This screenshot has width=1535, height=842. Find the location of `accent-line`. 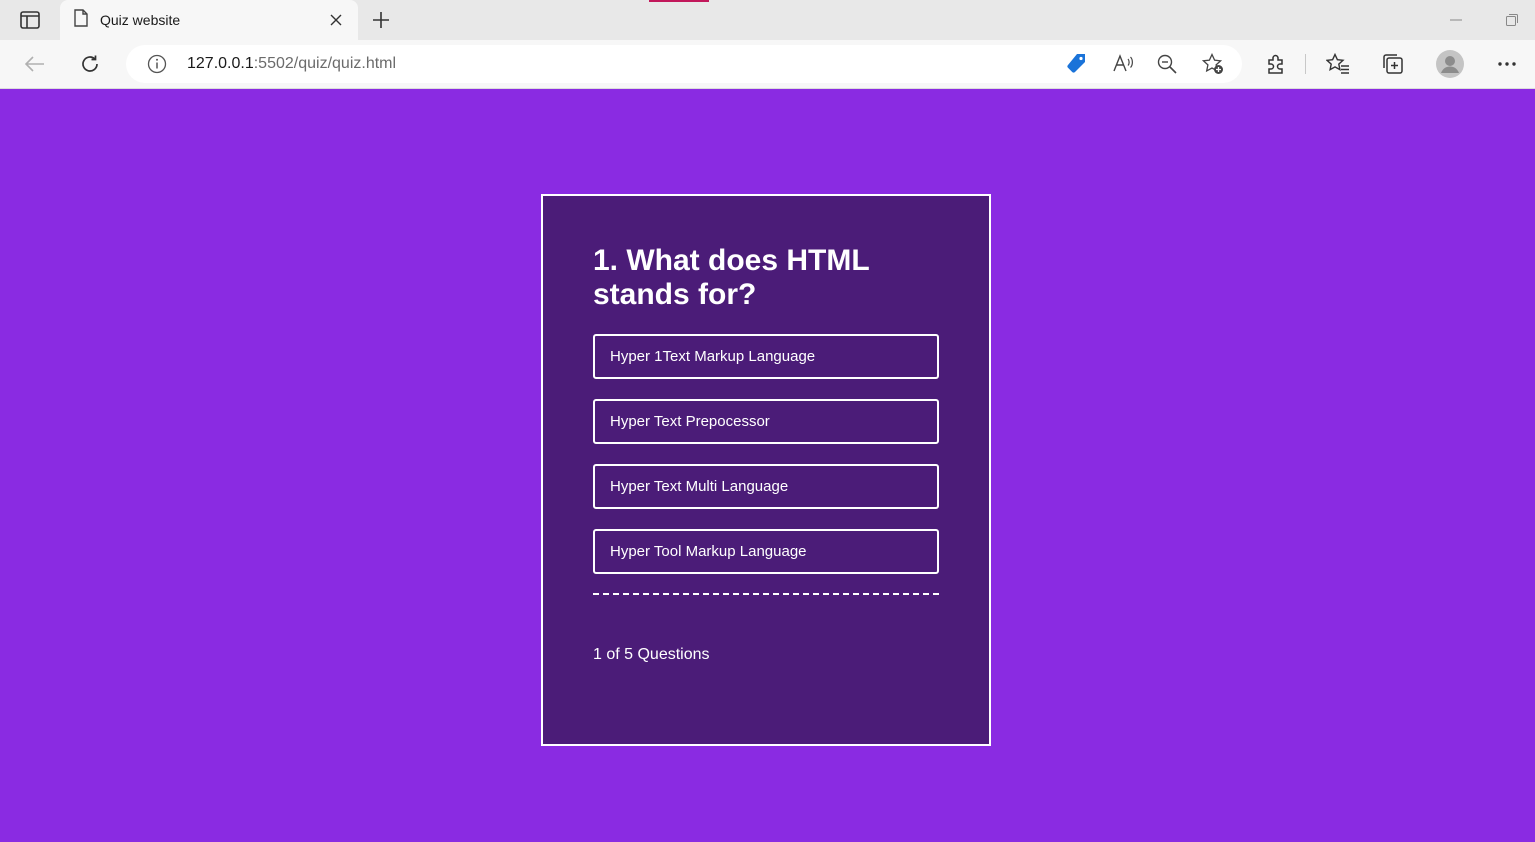

accent-line is located at coordinates (679, 1).